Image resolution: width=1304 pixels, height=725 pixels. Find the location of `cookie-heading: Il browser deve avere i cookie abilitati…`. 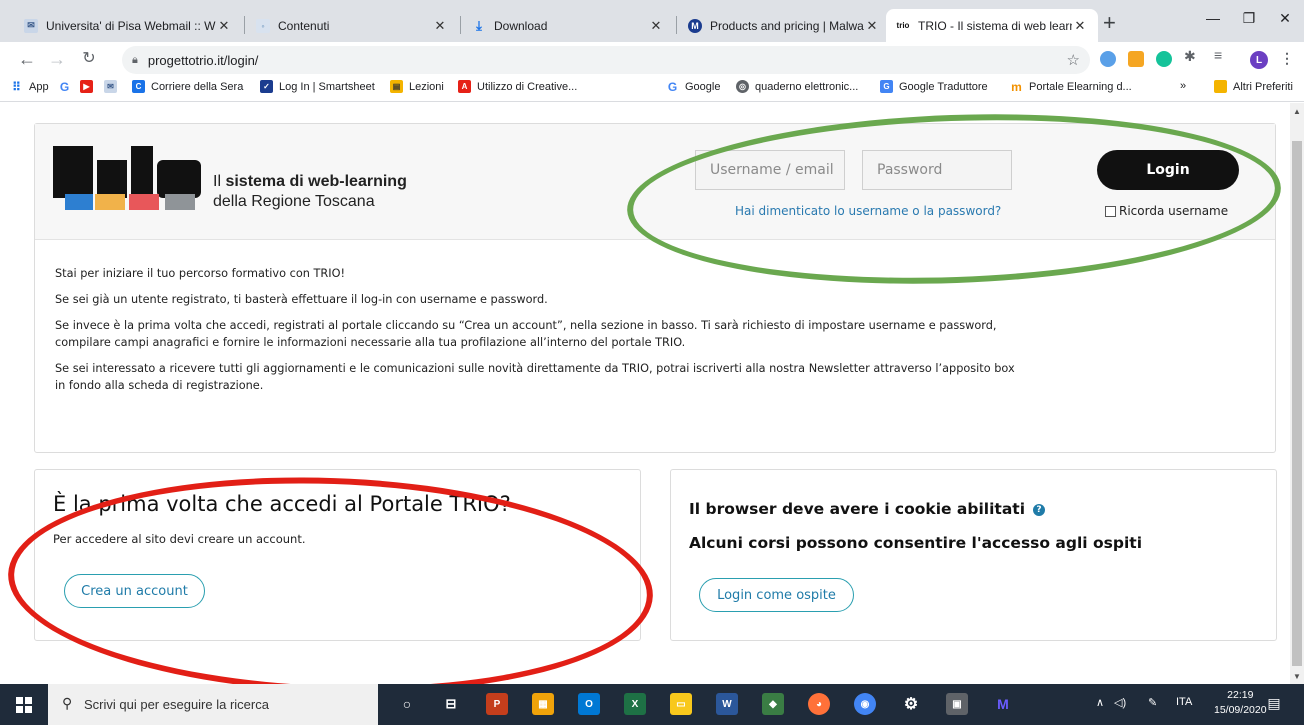

cookie-heading: Il browser deve avere i cookie abilitati… is located at coordinates (867, 509).